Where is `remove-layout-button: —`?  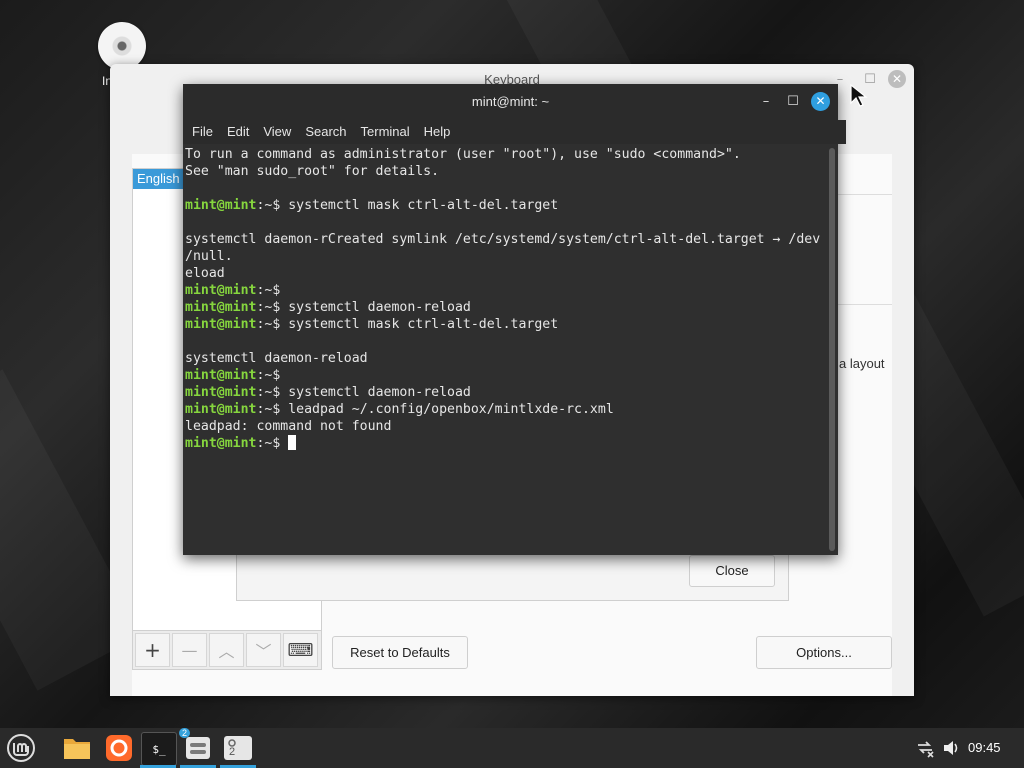
remove-layout-button: — is located at coordinates (189, 650).